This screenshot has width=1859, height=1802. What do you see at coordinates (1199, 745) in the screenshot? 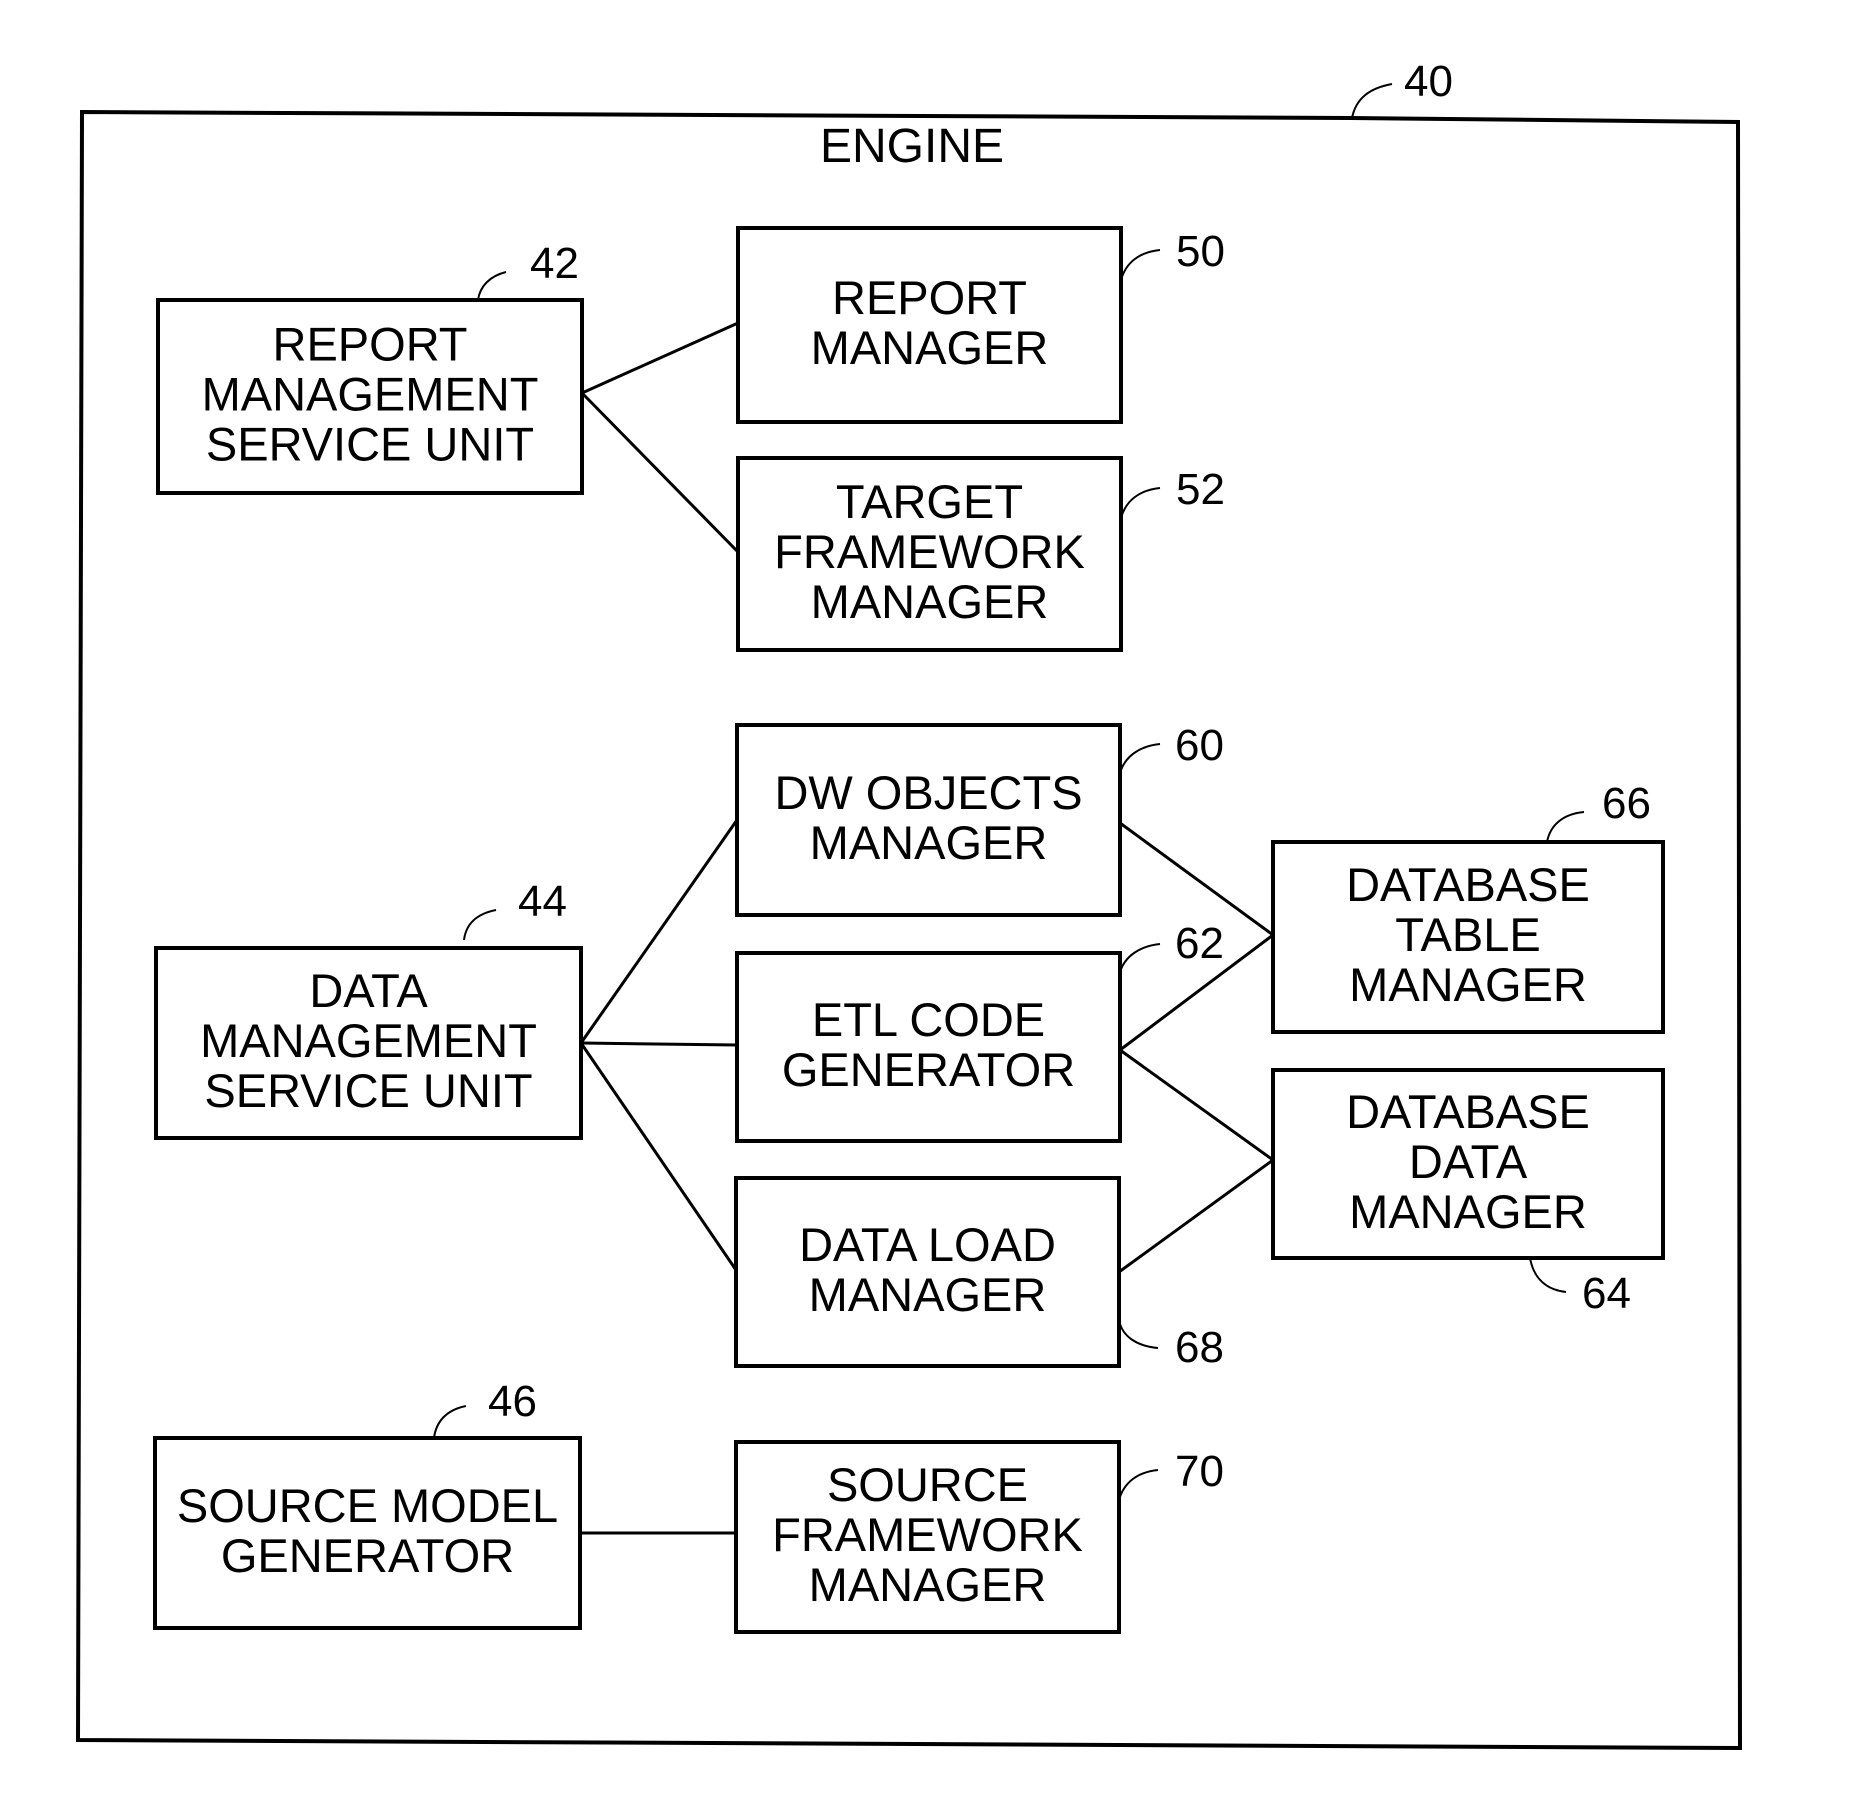
I see `reference-numeral: 60` at bounding box center [1199, 745].